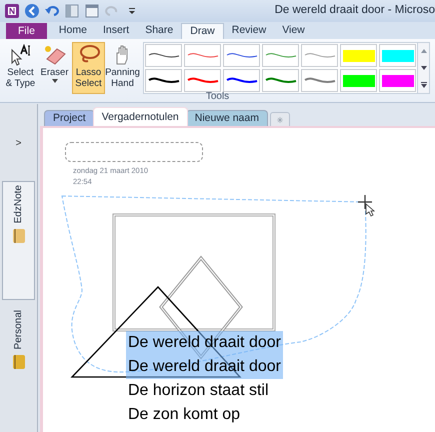 This screenshot has width=435, height=432. What do you see at coordinates (92, 11) in the screenshot?
I see `window-icon` at bounding box center [92, 11].